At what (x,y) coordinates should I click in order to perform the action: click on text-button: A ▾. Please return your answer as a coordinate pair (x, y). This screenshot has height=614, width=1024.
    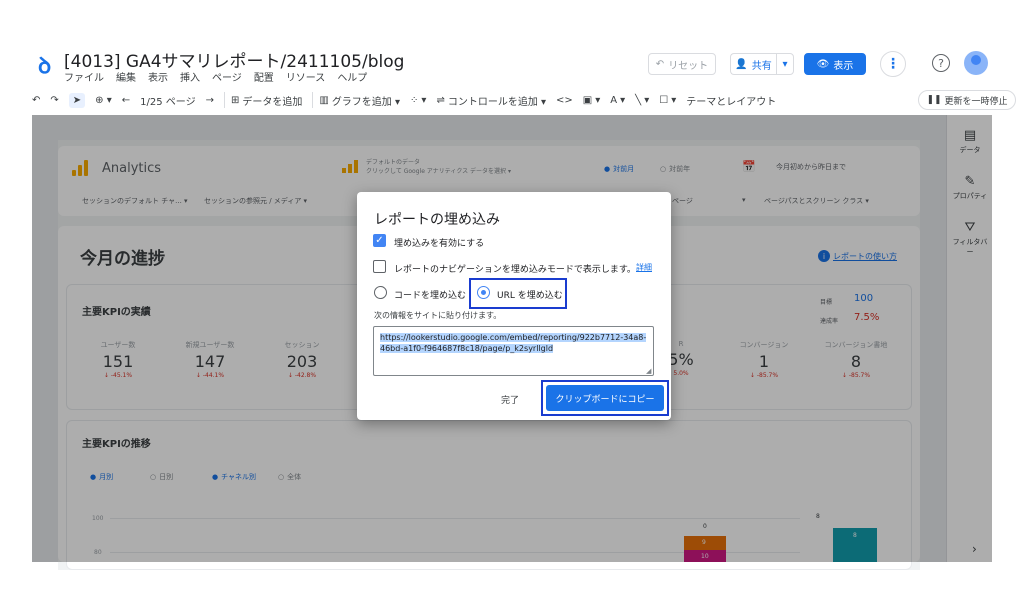
    Looking at the image, I should click on (617, 100).